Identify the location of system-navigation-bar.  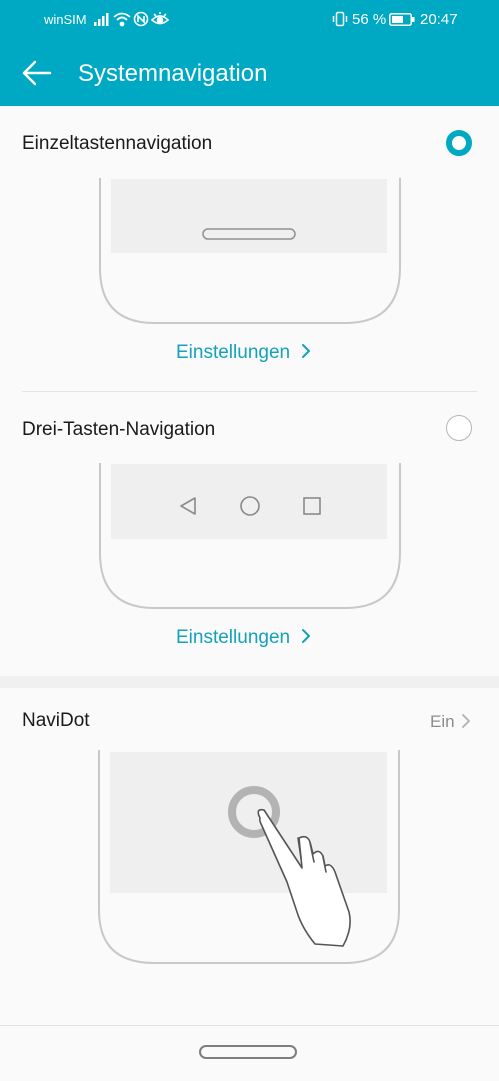
(249, 1053).